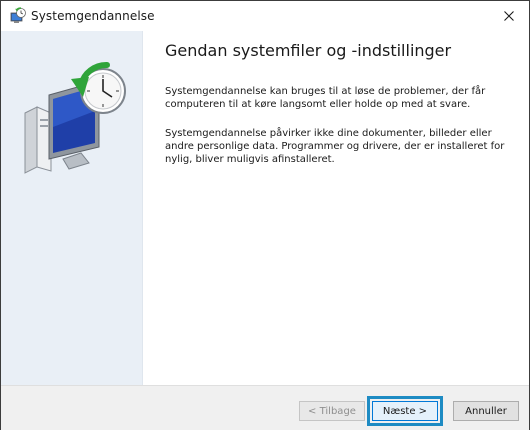  What do you see at coordinates (78, 115) in the screenshot?
I see `system-restore-computer-clock-icon` at bounding box center [78, 115].